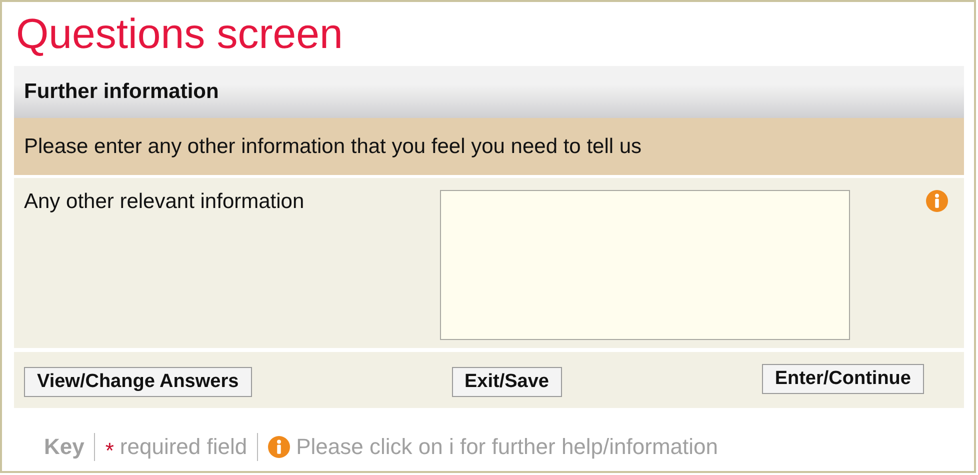  Describe the element at coordinates (279, 447) in the screenshot. I see `info-icon` at that location.